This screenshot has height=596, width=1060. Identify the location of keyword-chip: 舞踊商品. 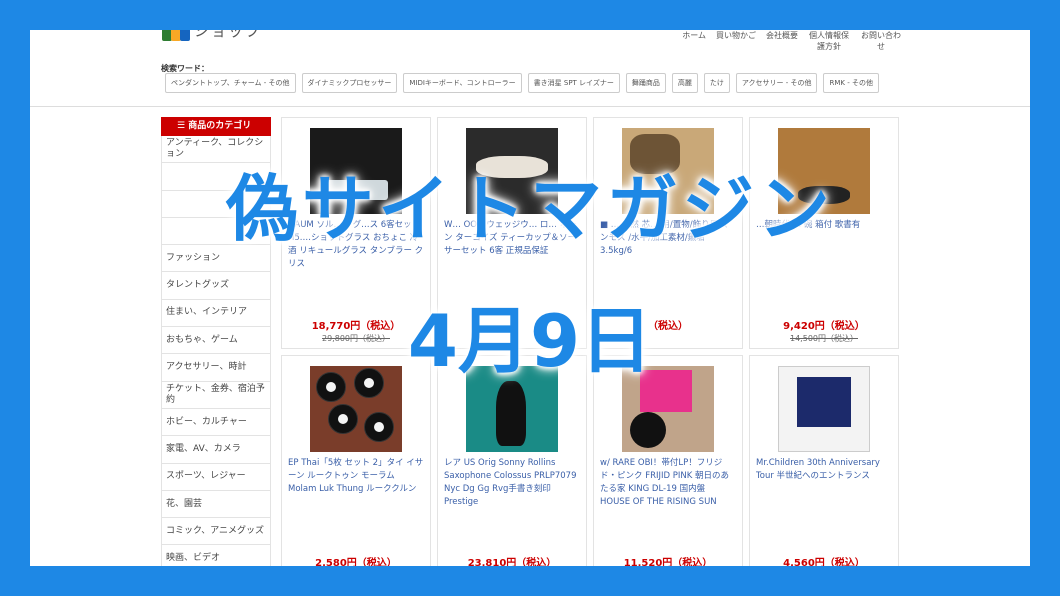
(645, 83).